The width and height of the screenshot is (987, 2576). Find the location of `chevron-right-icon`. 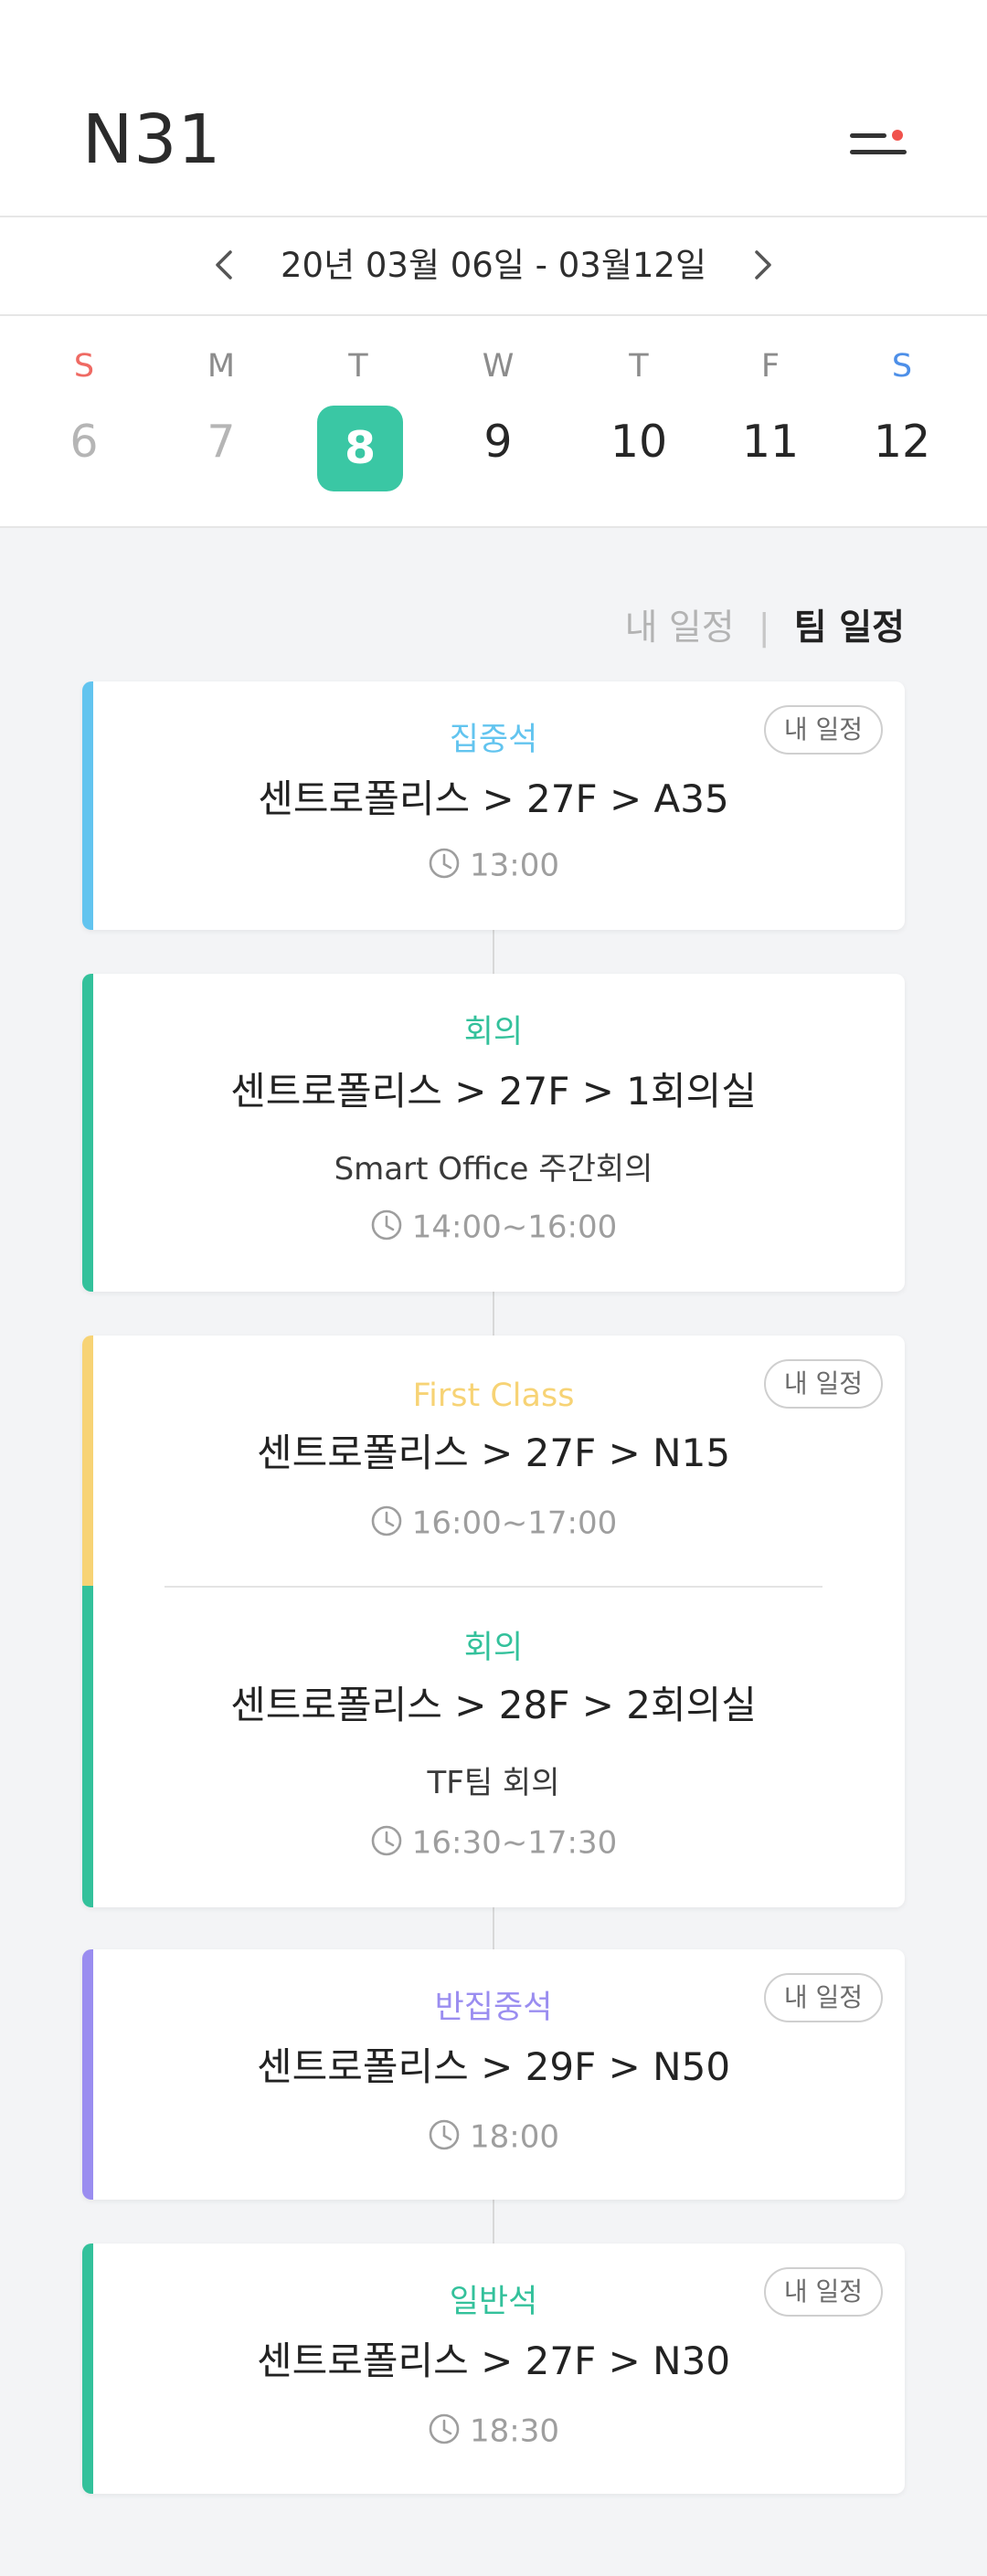

chevron-right-icon is located at coordinates (763, 265).